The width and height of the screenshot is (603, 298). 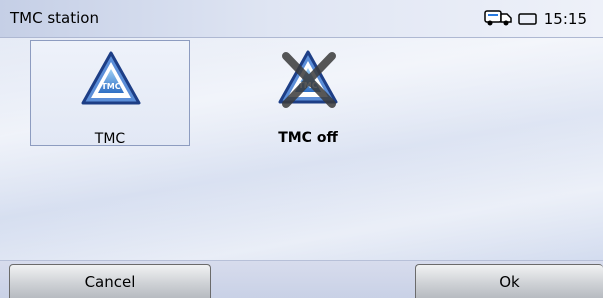 I want to click on battery-icon, so click(x=528, y=19).